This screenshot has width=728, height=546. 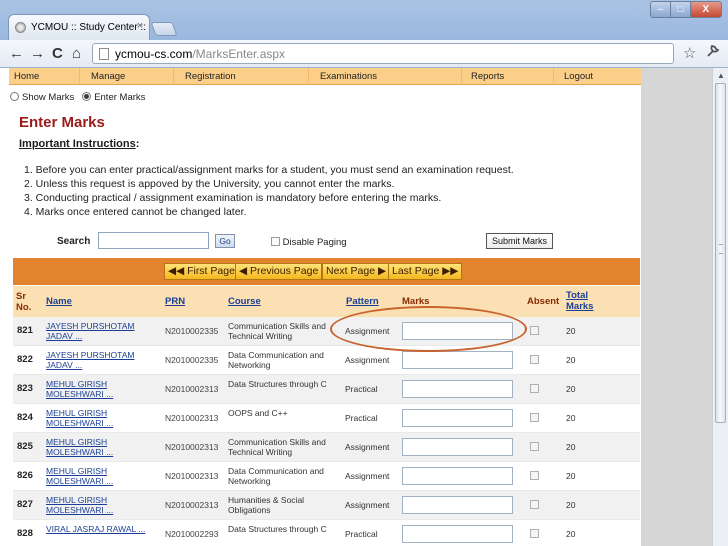 I want to click on course: OOPS and C++, so click(x=287, y=413).